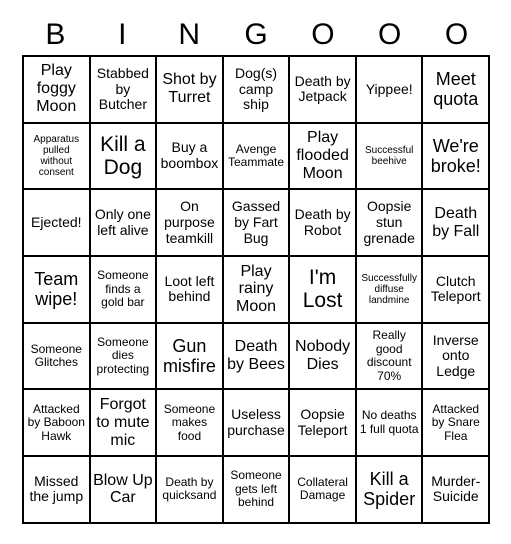 This screenshot has width=511, height=544. I want to click on bingo-cell: Play rainy Moon, so click(257, 290).